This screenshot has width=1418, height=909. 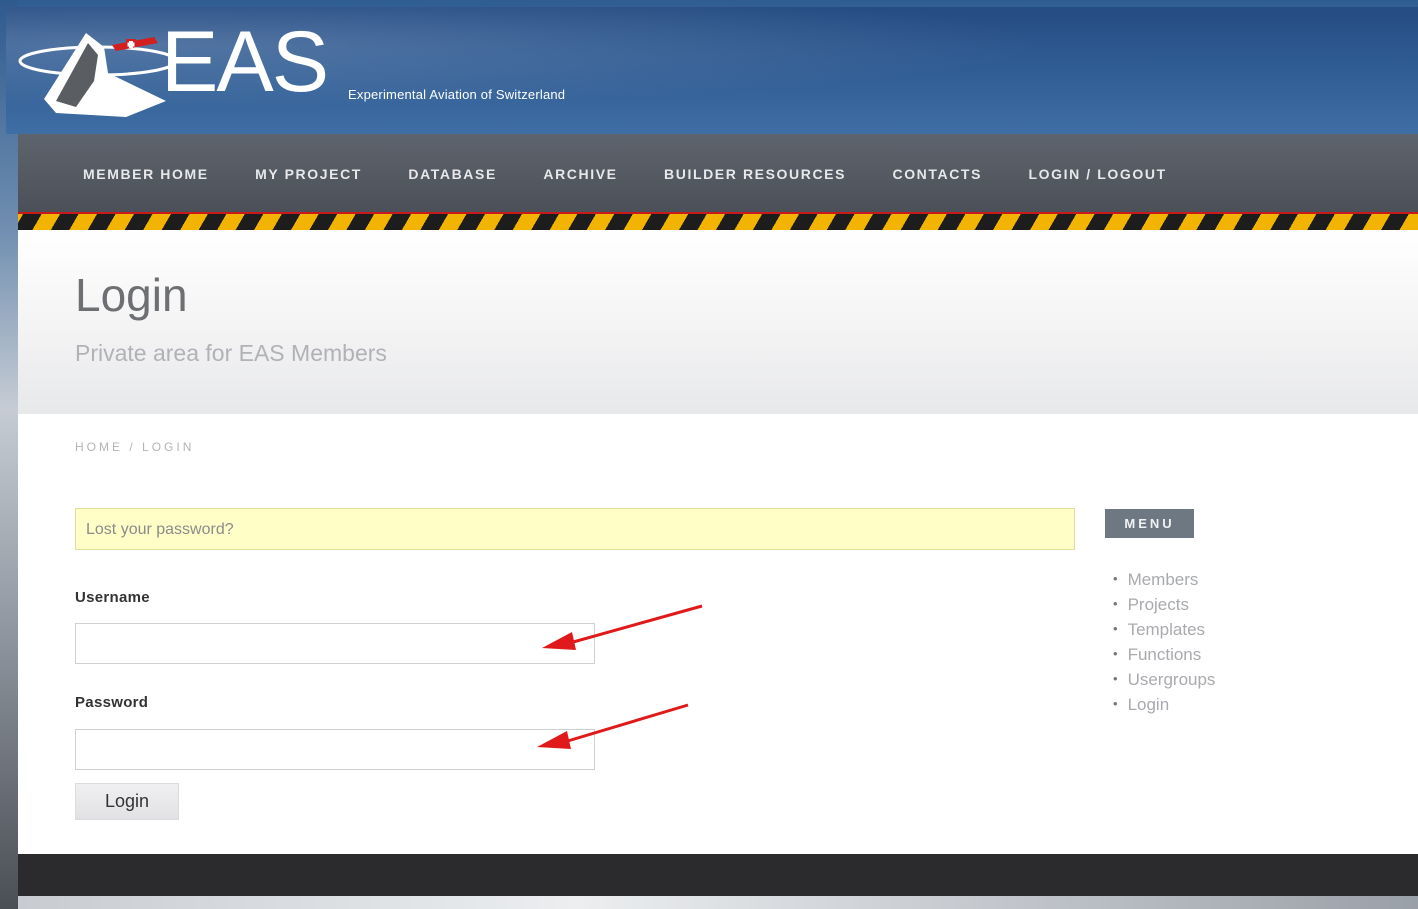 What do you see at coordinates (452, 174) in the screenshot?
I see `nav-item-database: DATABASE` at bounding box center [452, 174].